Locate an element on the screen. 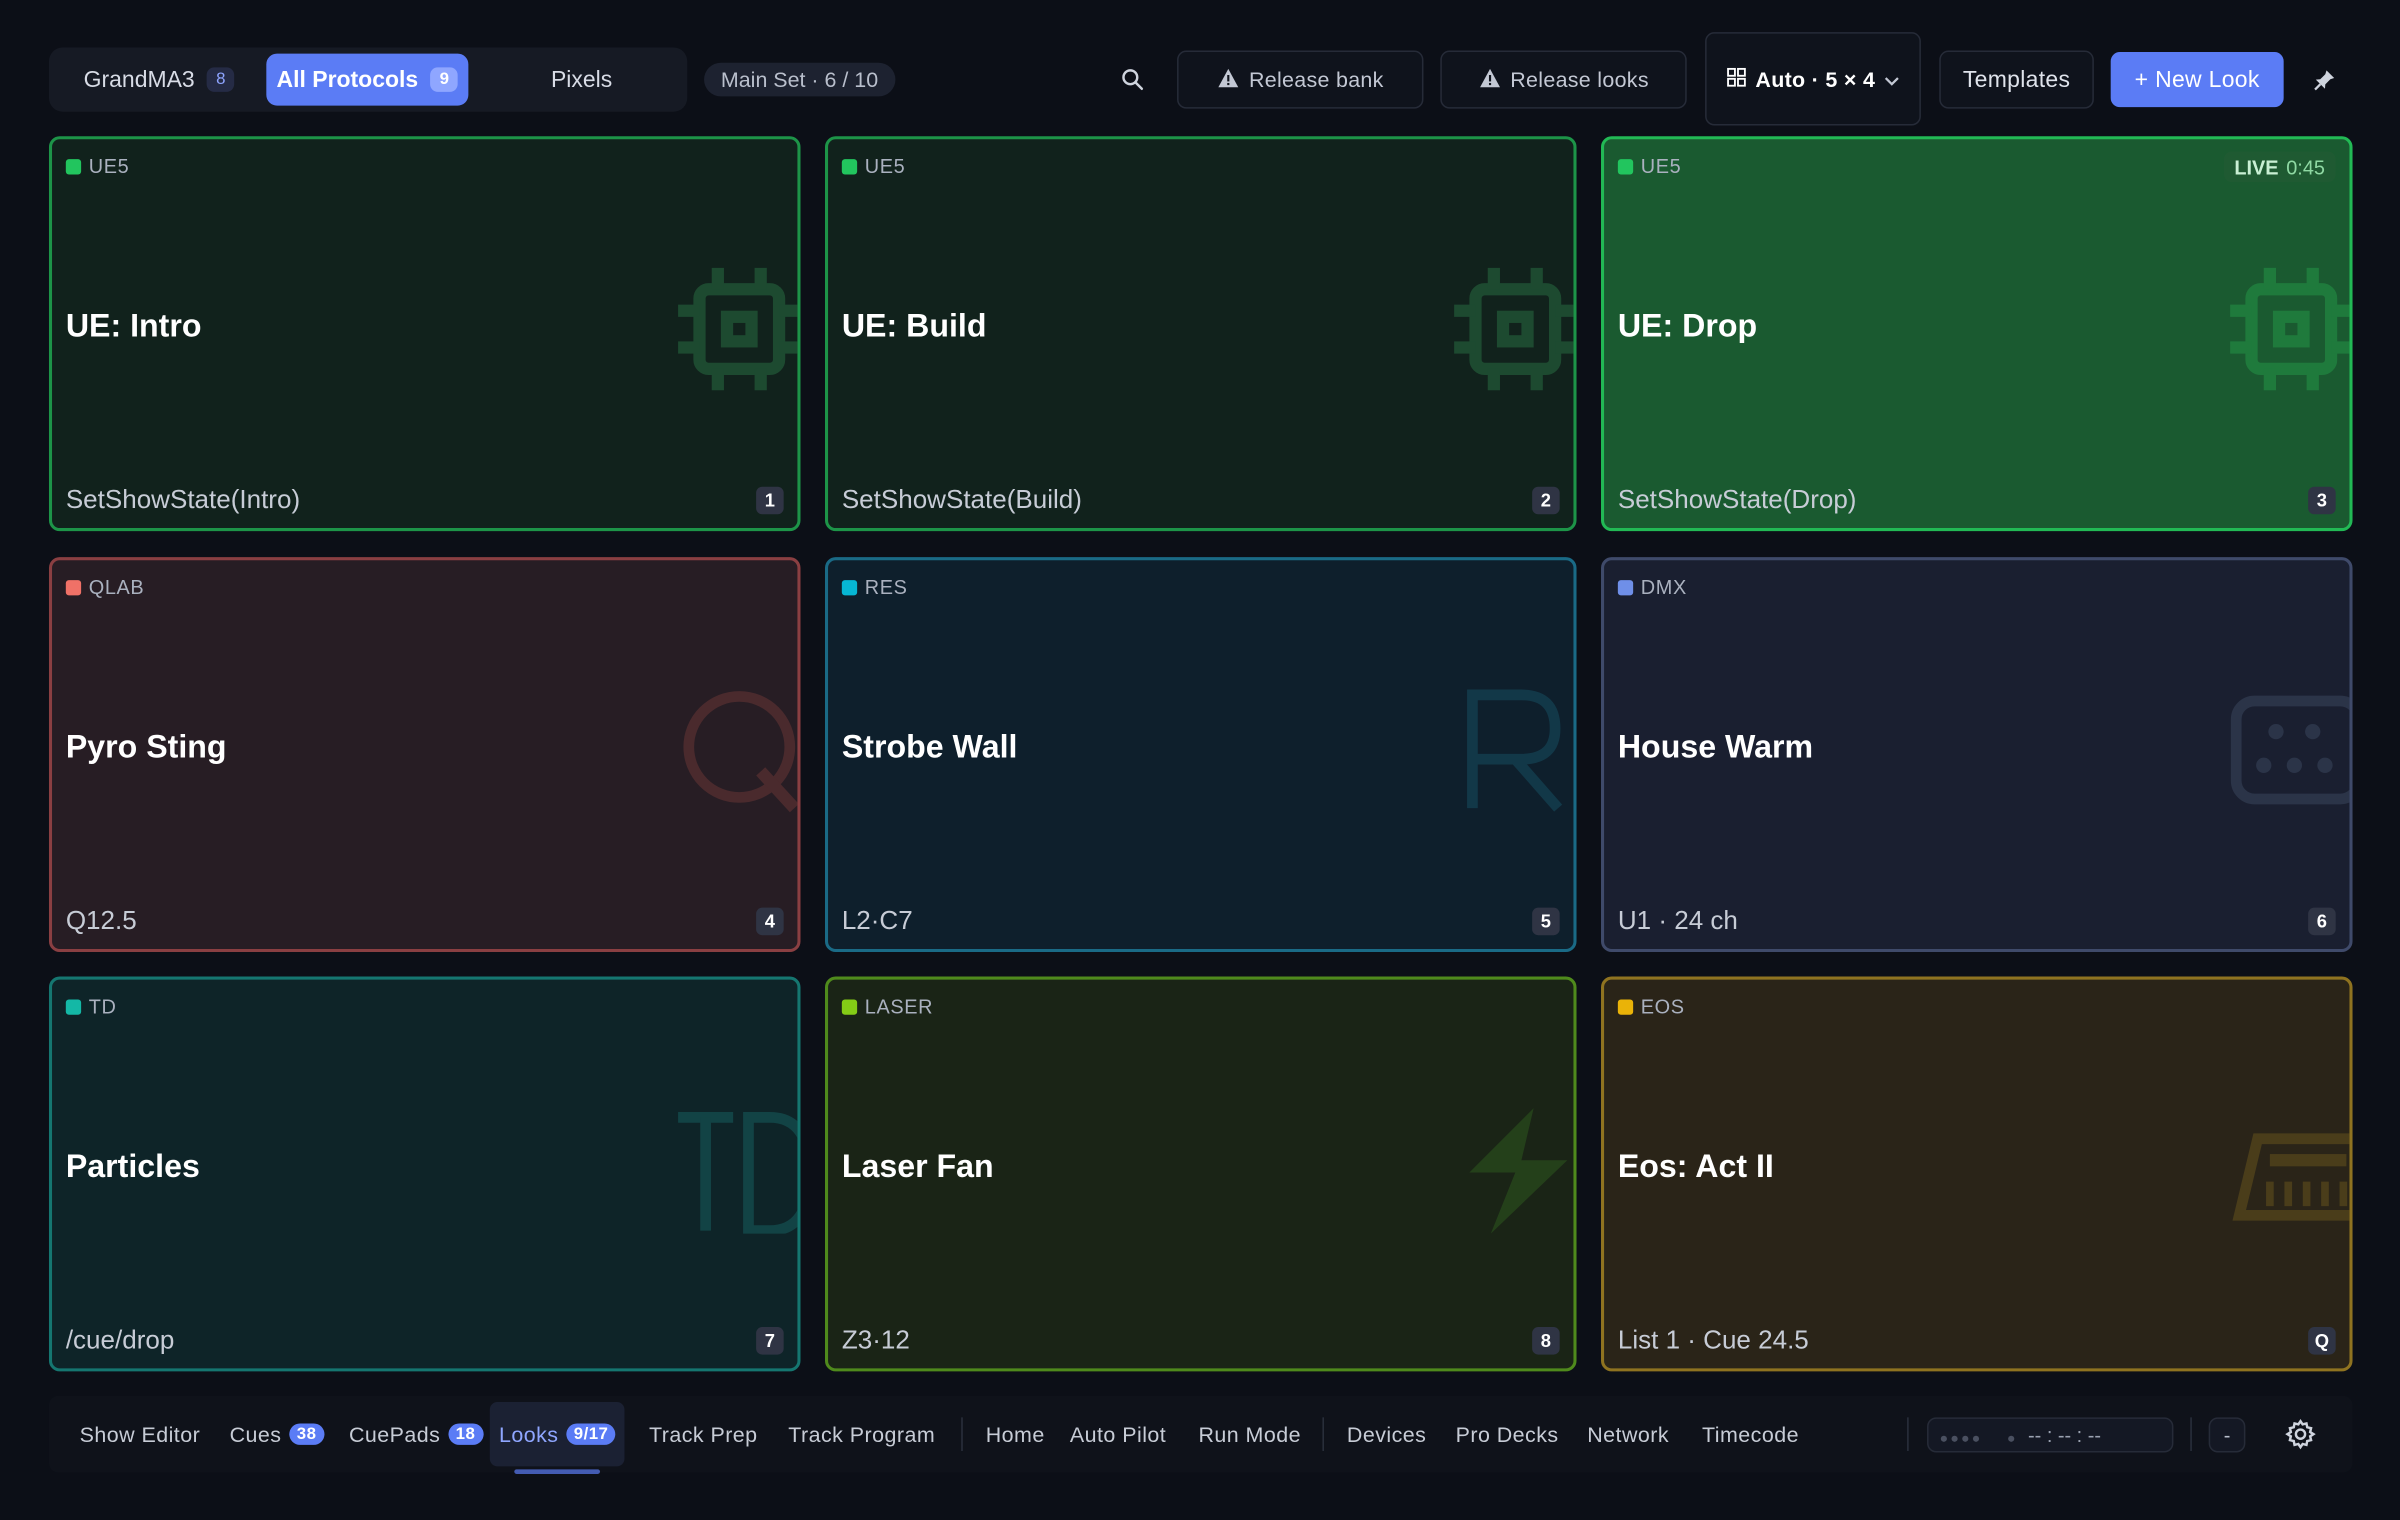  nav-cuepads: CuePads 18 is located at coordinates (416, 1434).